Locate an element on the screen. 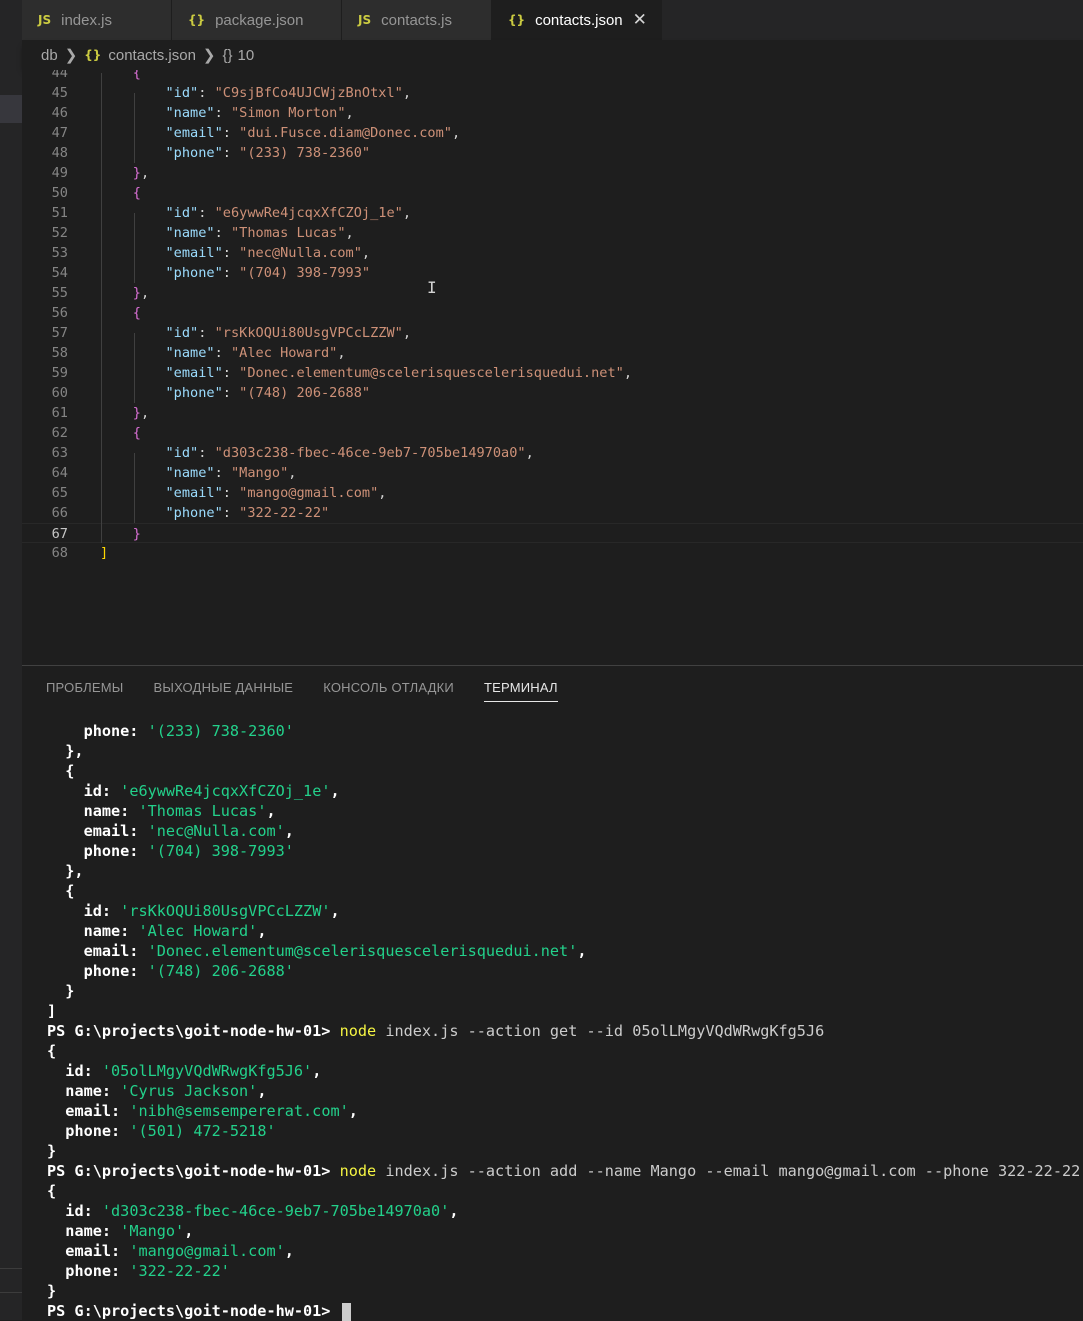  json-key: "email" is located at coordinates (194, 253).